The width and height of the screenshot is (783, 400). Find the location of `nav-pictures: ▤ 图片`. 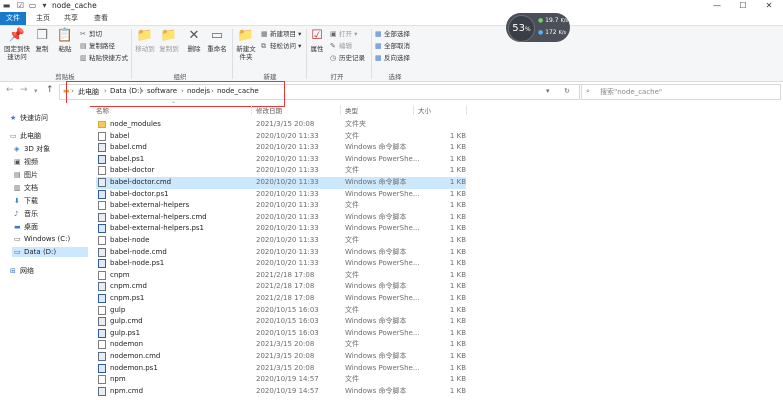

nav-pictures: ▤ 图片 is located at coordinates (26, 175).